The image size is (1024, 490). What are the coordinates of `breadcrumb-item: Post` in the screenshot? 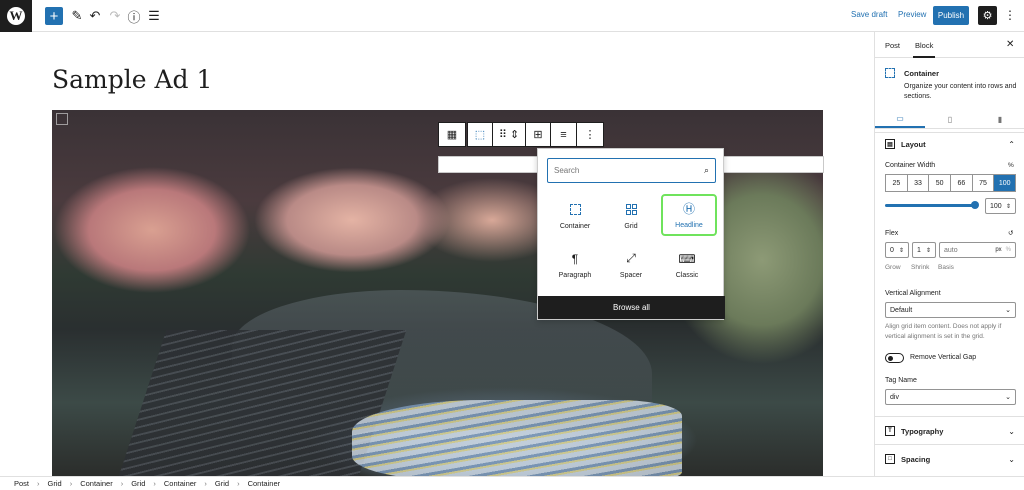 It's located at (21, 483).